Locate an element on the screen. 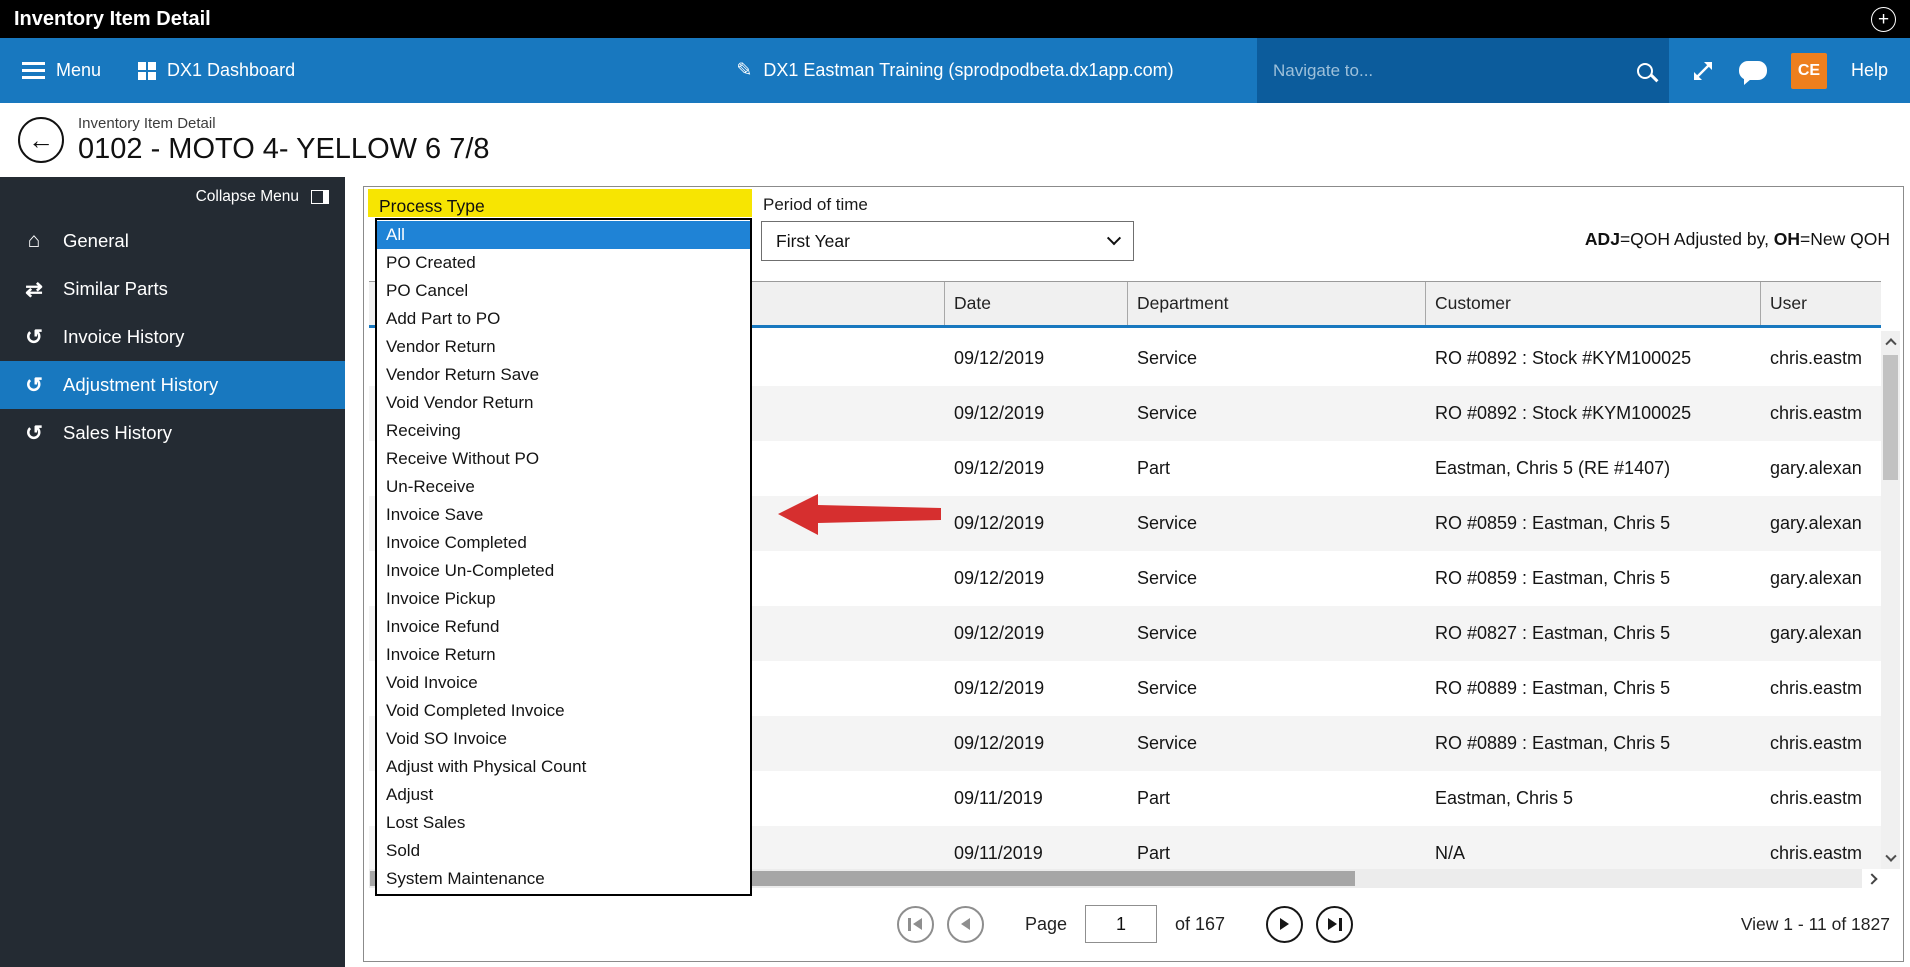 The height and width of the screenshot is (967, 1910). page-number-input is located at coordinates (1121, 924).